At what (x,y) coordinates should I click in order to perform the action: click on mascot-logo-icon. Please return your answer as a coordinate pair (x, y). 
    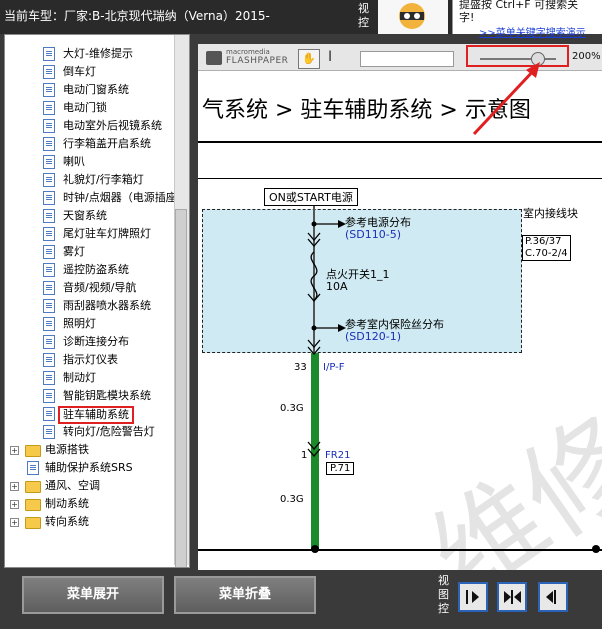
    Looking at the image, I should click on (413, 17).